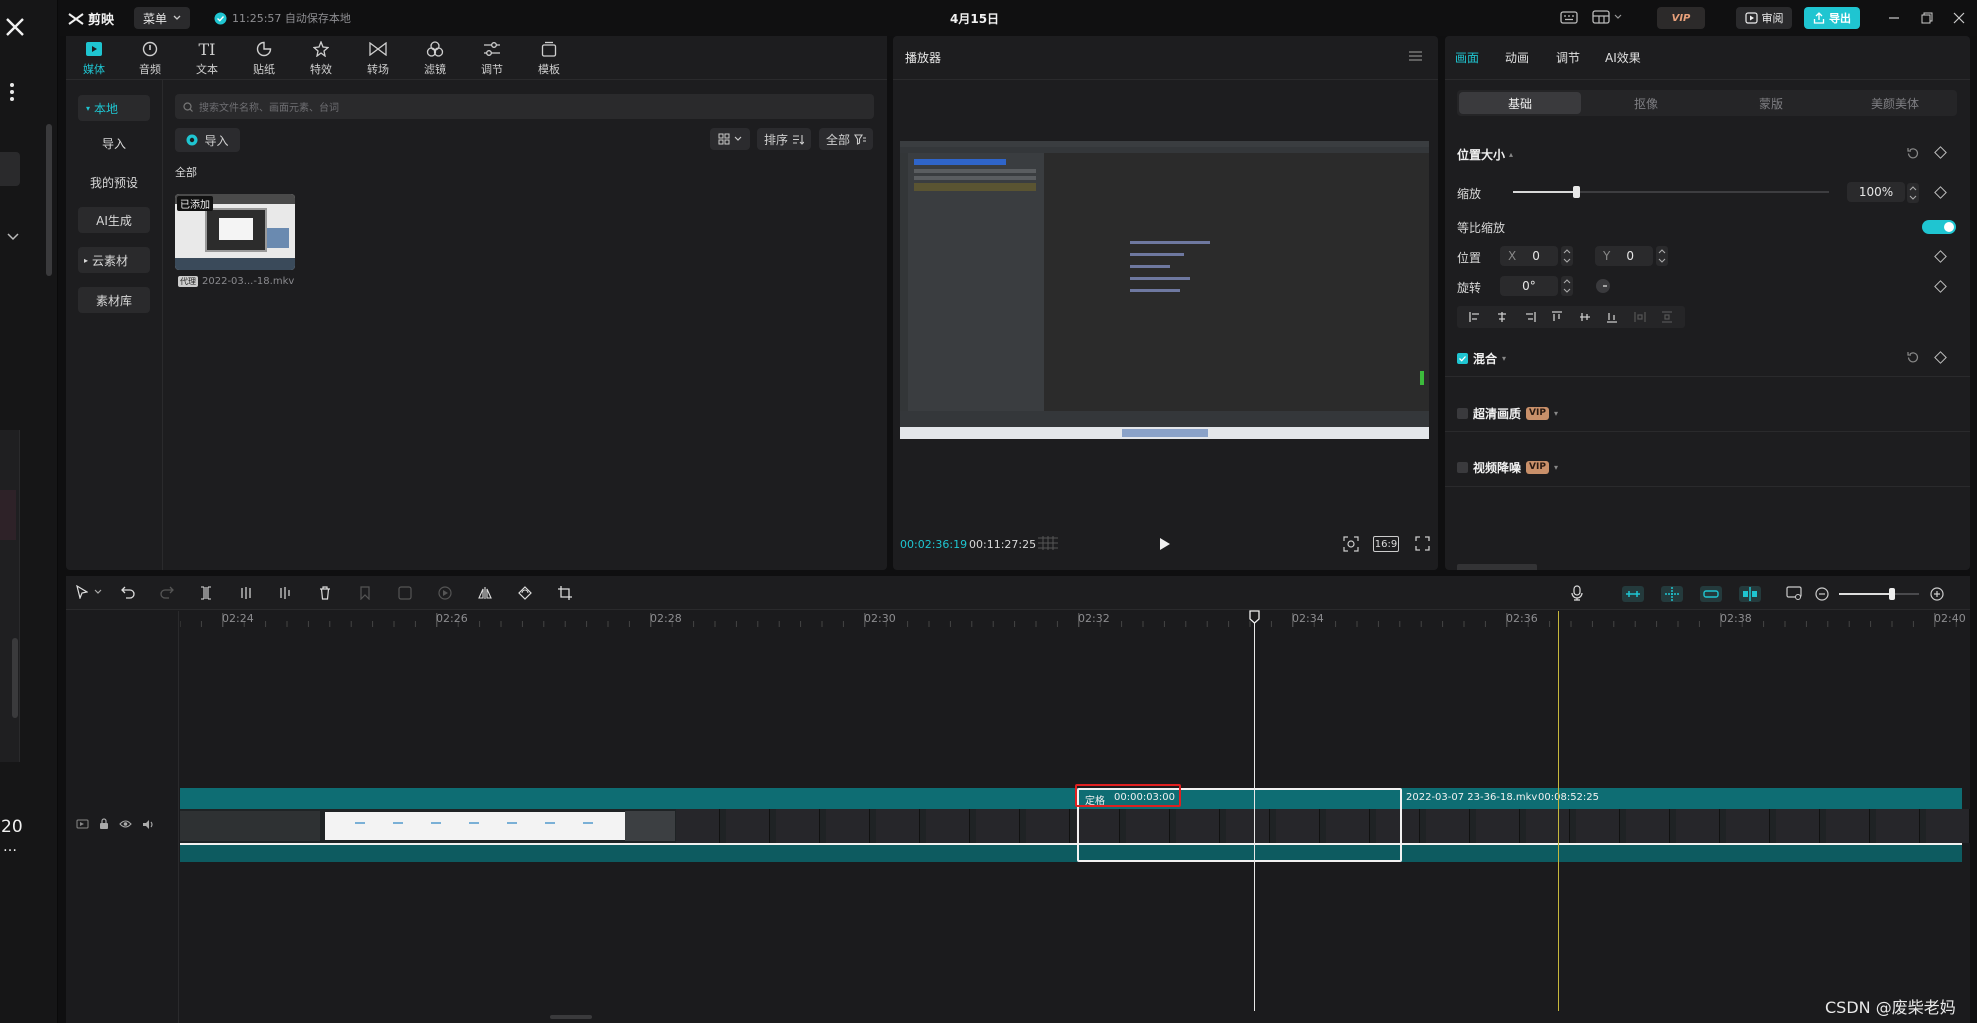  I want to click on distribute-h-icon, so click(1640, 317).